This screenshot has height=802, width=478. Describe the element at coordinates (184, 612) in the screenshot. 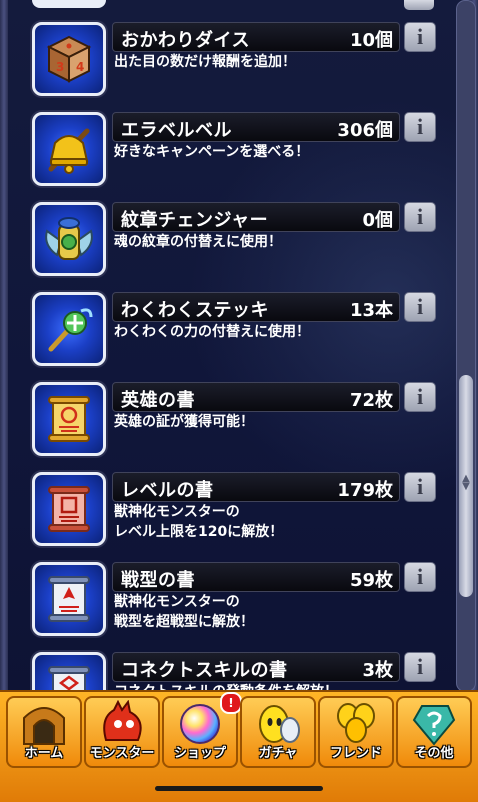

I see `item-description: 獣神化モンスターの 戦型を超戦型に解放！` at that location.